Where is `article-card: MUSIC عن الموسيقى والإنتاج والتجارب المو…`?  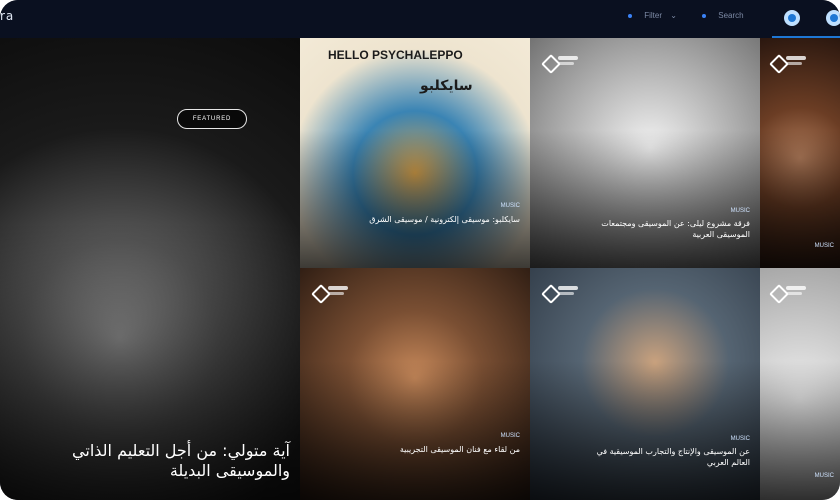
article-card: MUSIC عن الموسيقى والإنتاج والتجارب المو… is located at coordinates (645, 384).